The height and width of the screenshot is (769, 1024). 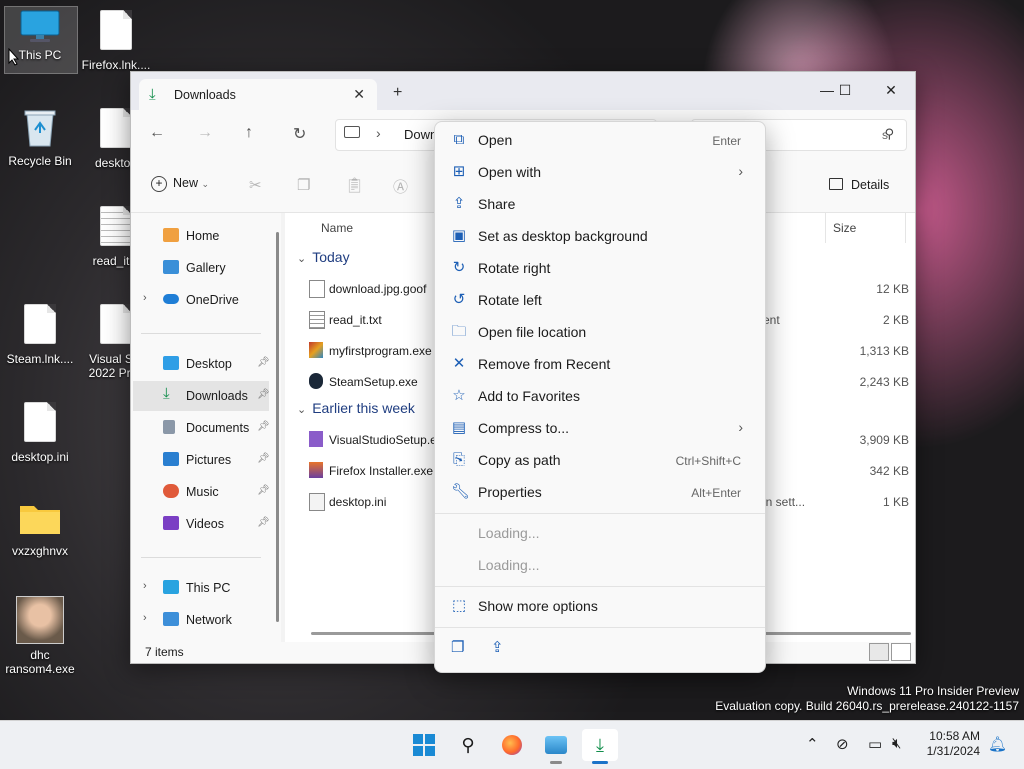 I want to click on clock-date: 1/31/2024, so click(x=953, y=751).